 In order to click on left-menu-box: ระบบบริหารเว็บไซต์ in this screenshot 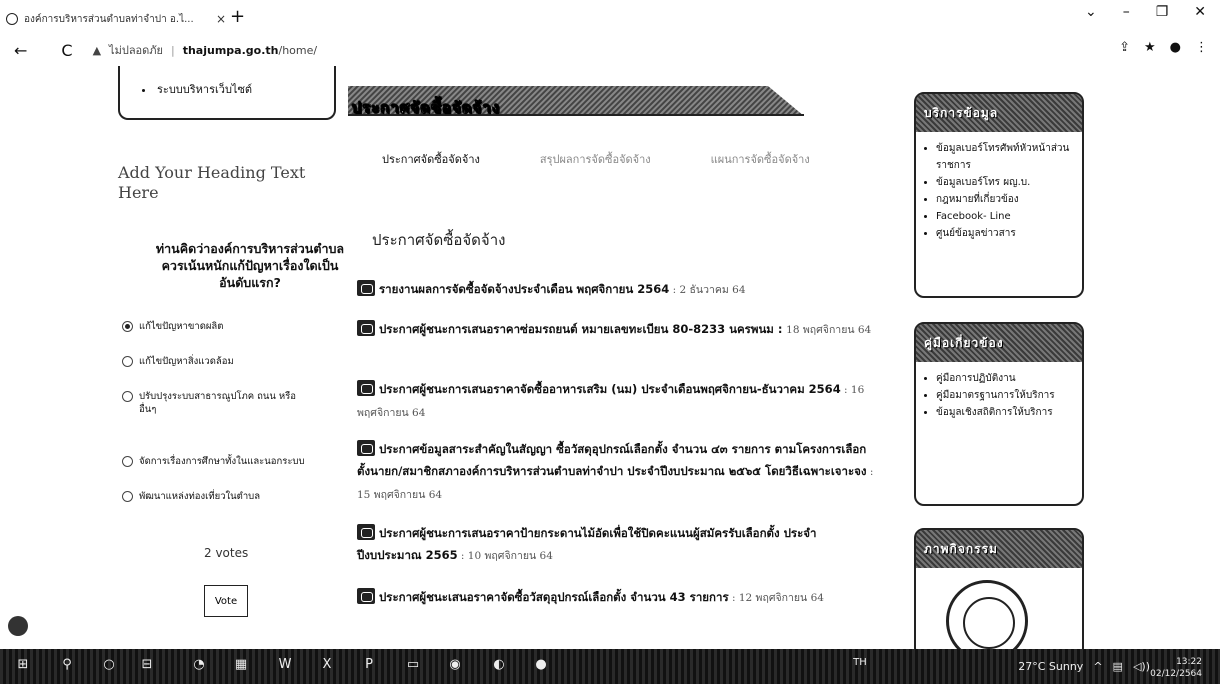, I will do `click(227, 93)`.